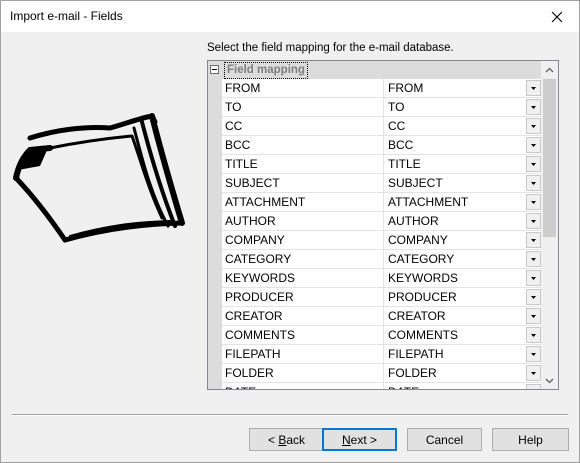 The width and height of the screenshot is (580, 463). I want to click on field-value-select: COMMENTS, so click(463, 335).